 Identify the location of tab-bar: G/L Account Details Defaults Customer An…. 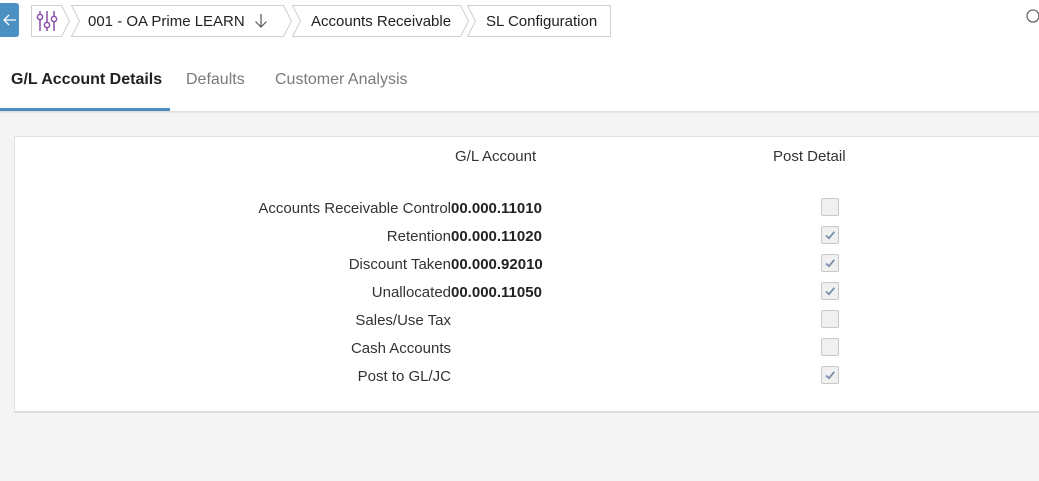
(519, 79).